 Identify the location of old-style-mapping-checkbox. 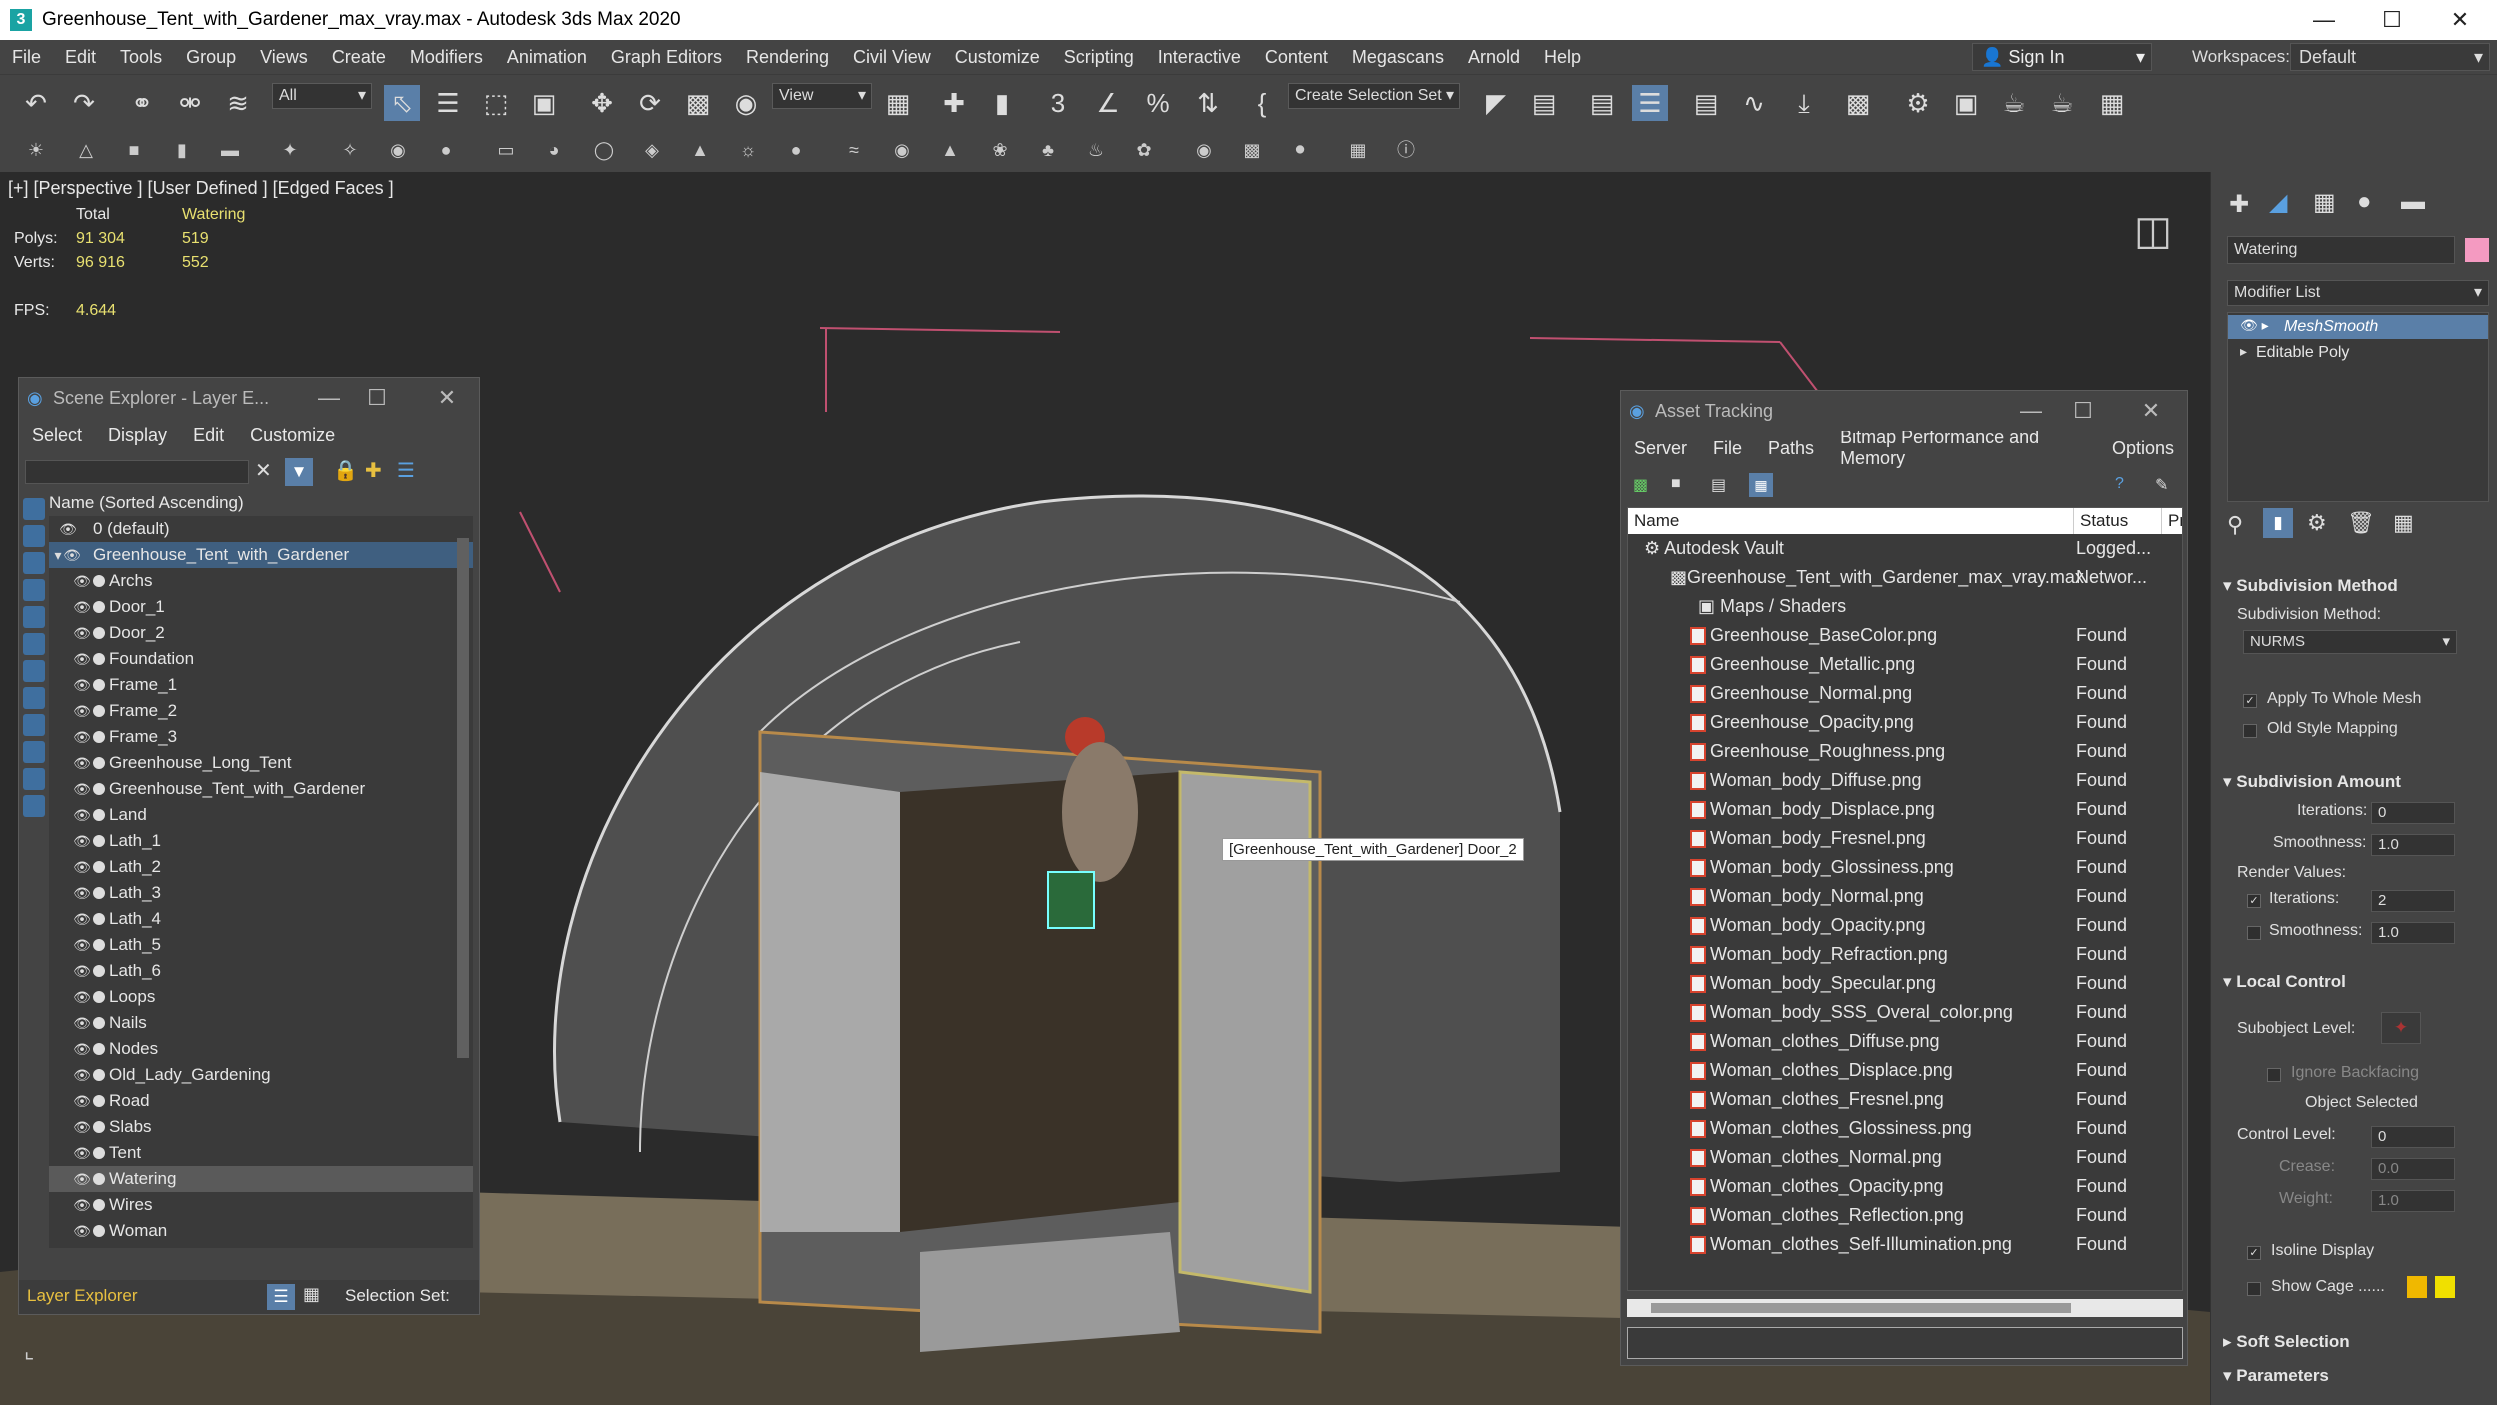
(2250, 731).